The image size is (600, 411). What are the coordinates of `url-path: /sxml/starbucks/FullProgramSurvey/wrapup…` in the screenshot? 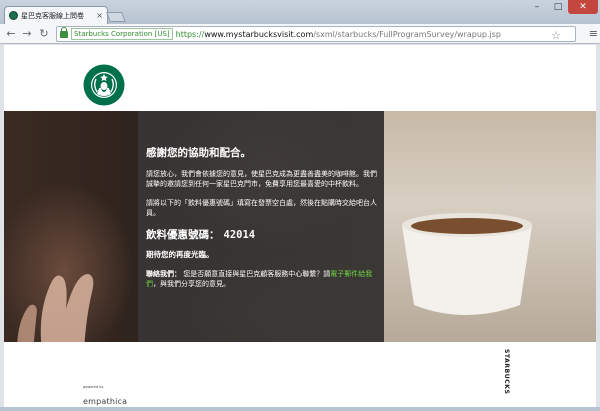 It's located at (407, 34).